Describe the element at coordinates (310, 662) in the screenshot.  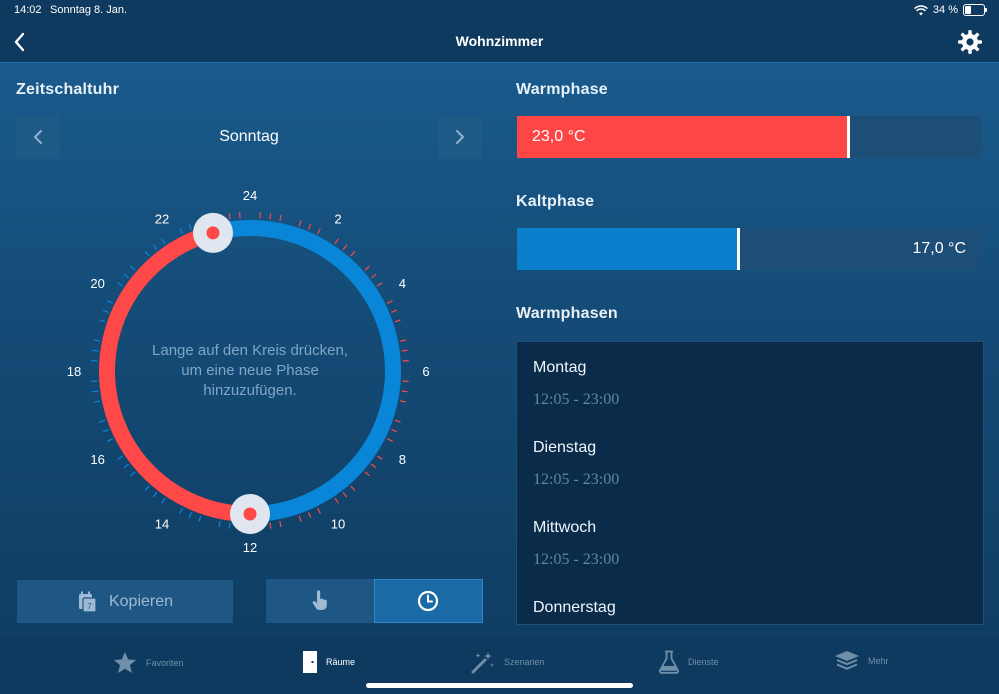
I see `door-icon` at that location.